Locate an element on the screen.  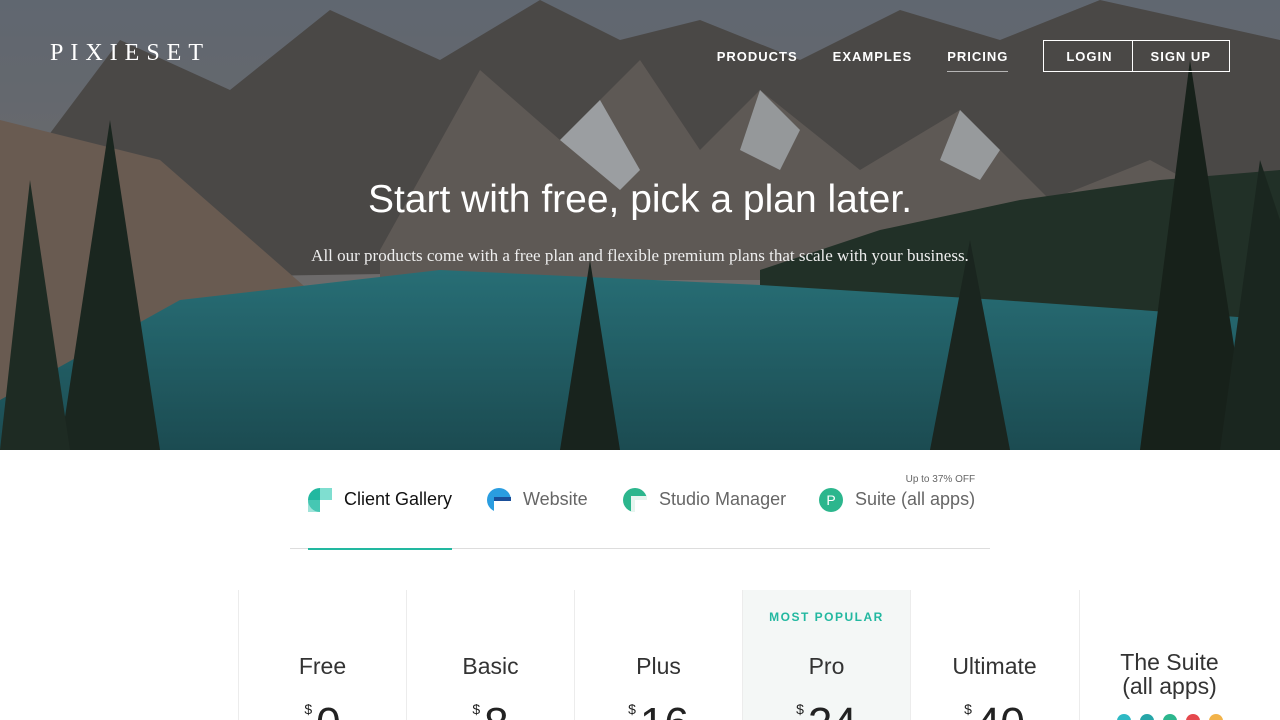
plan-ultimate: Ultimate $40 is located at coordinates (994, 655).